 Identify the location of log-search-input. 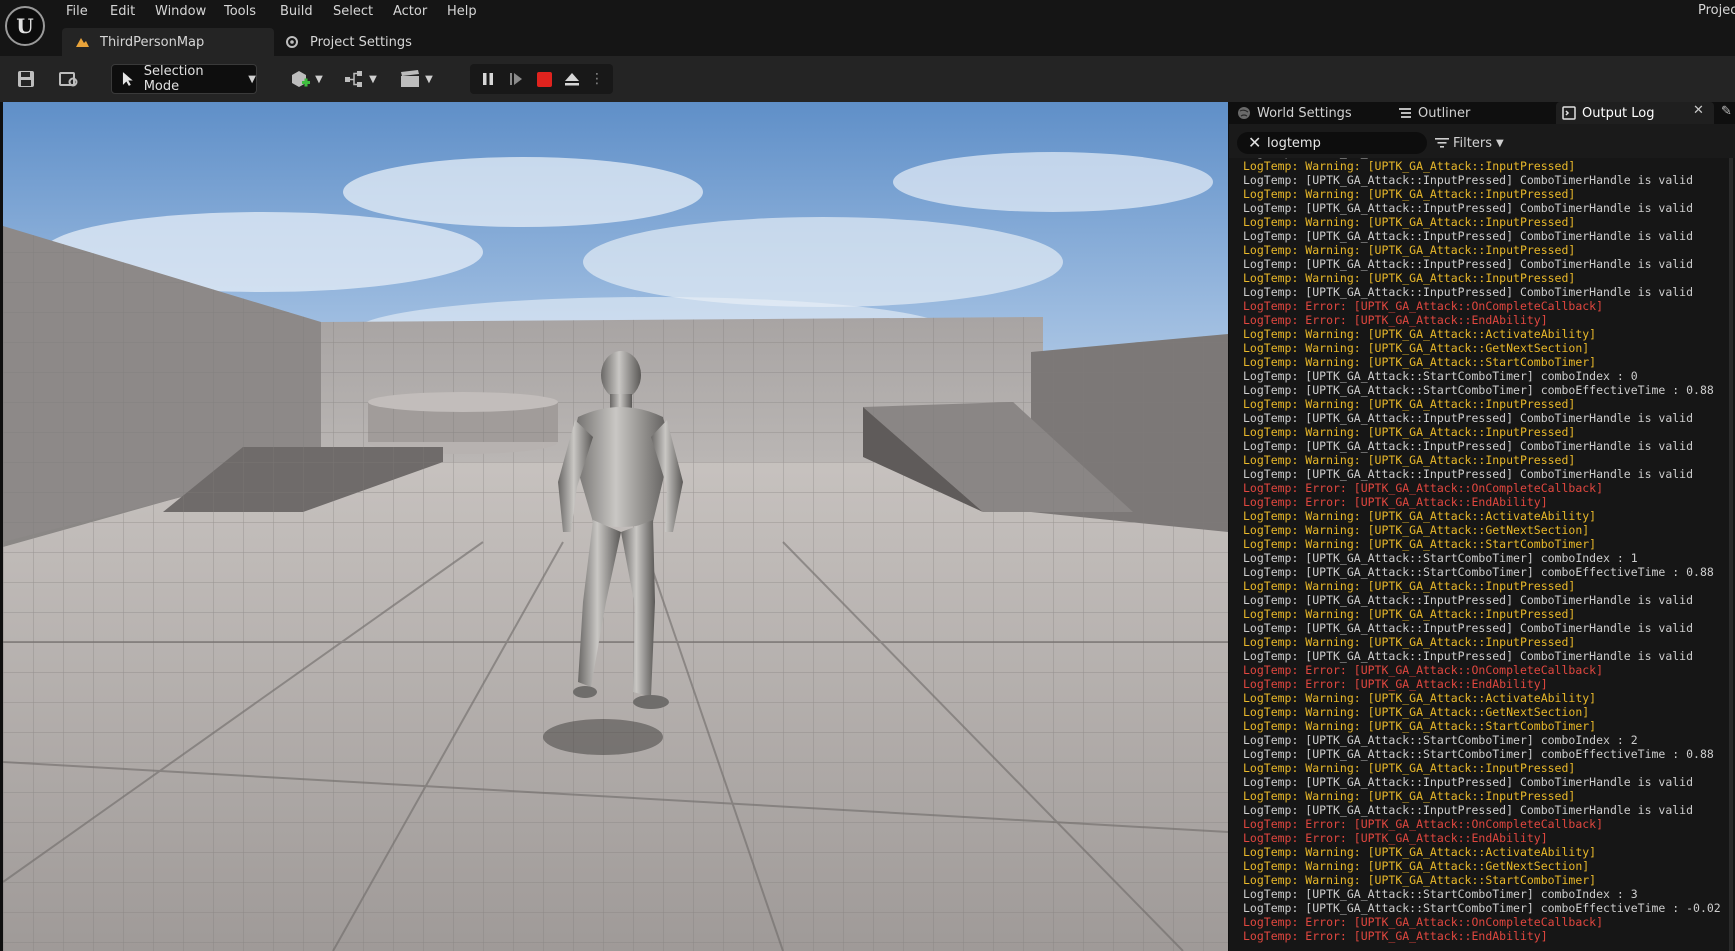
(1342, 143).